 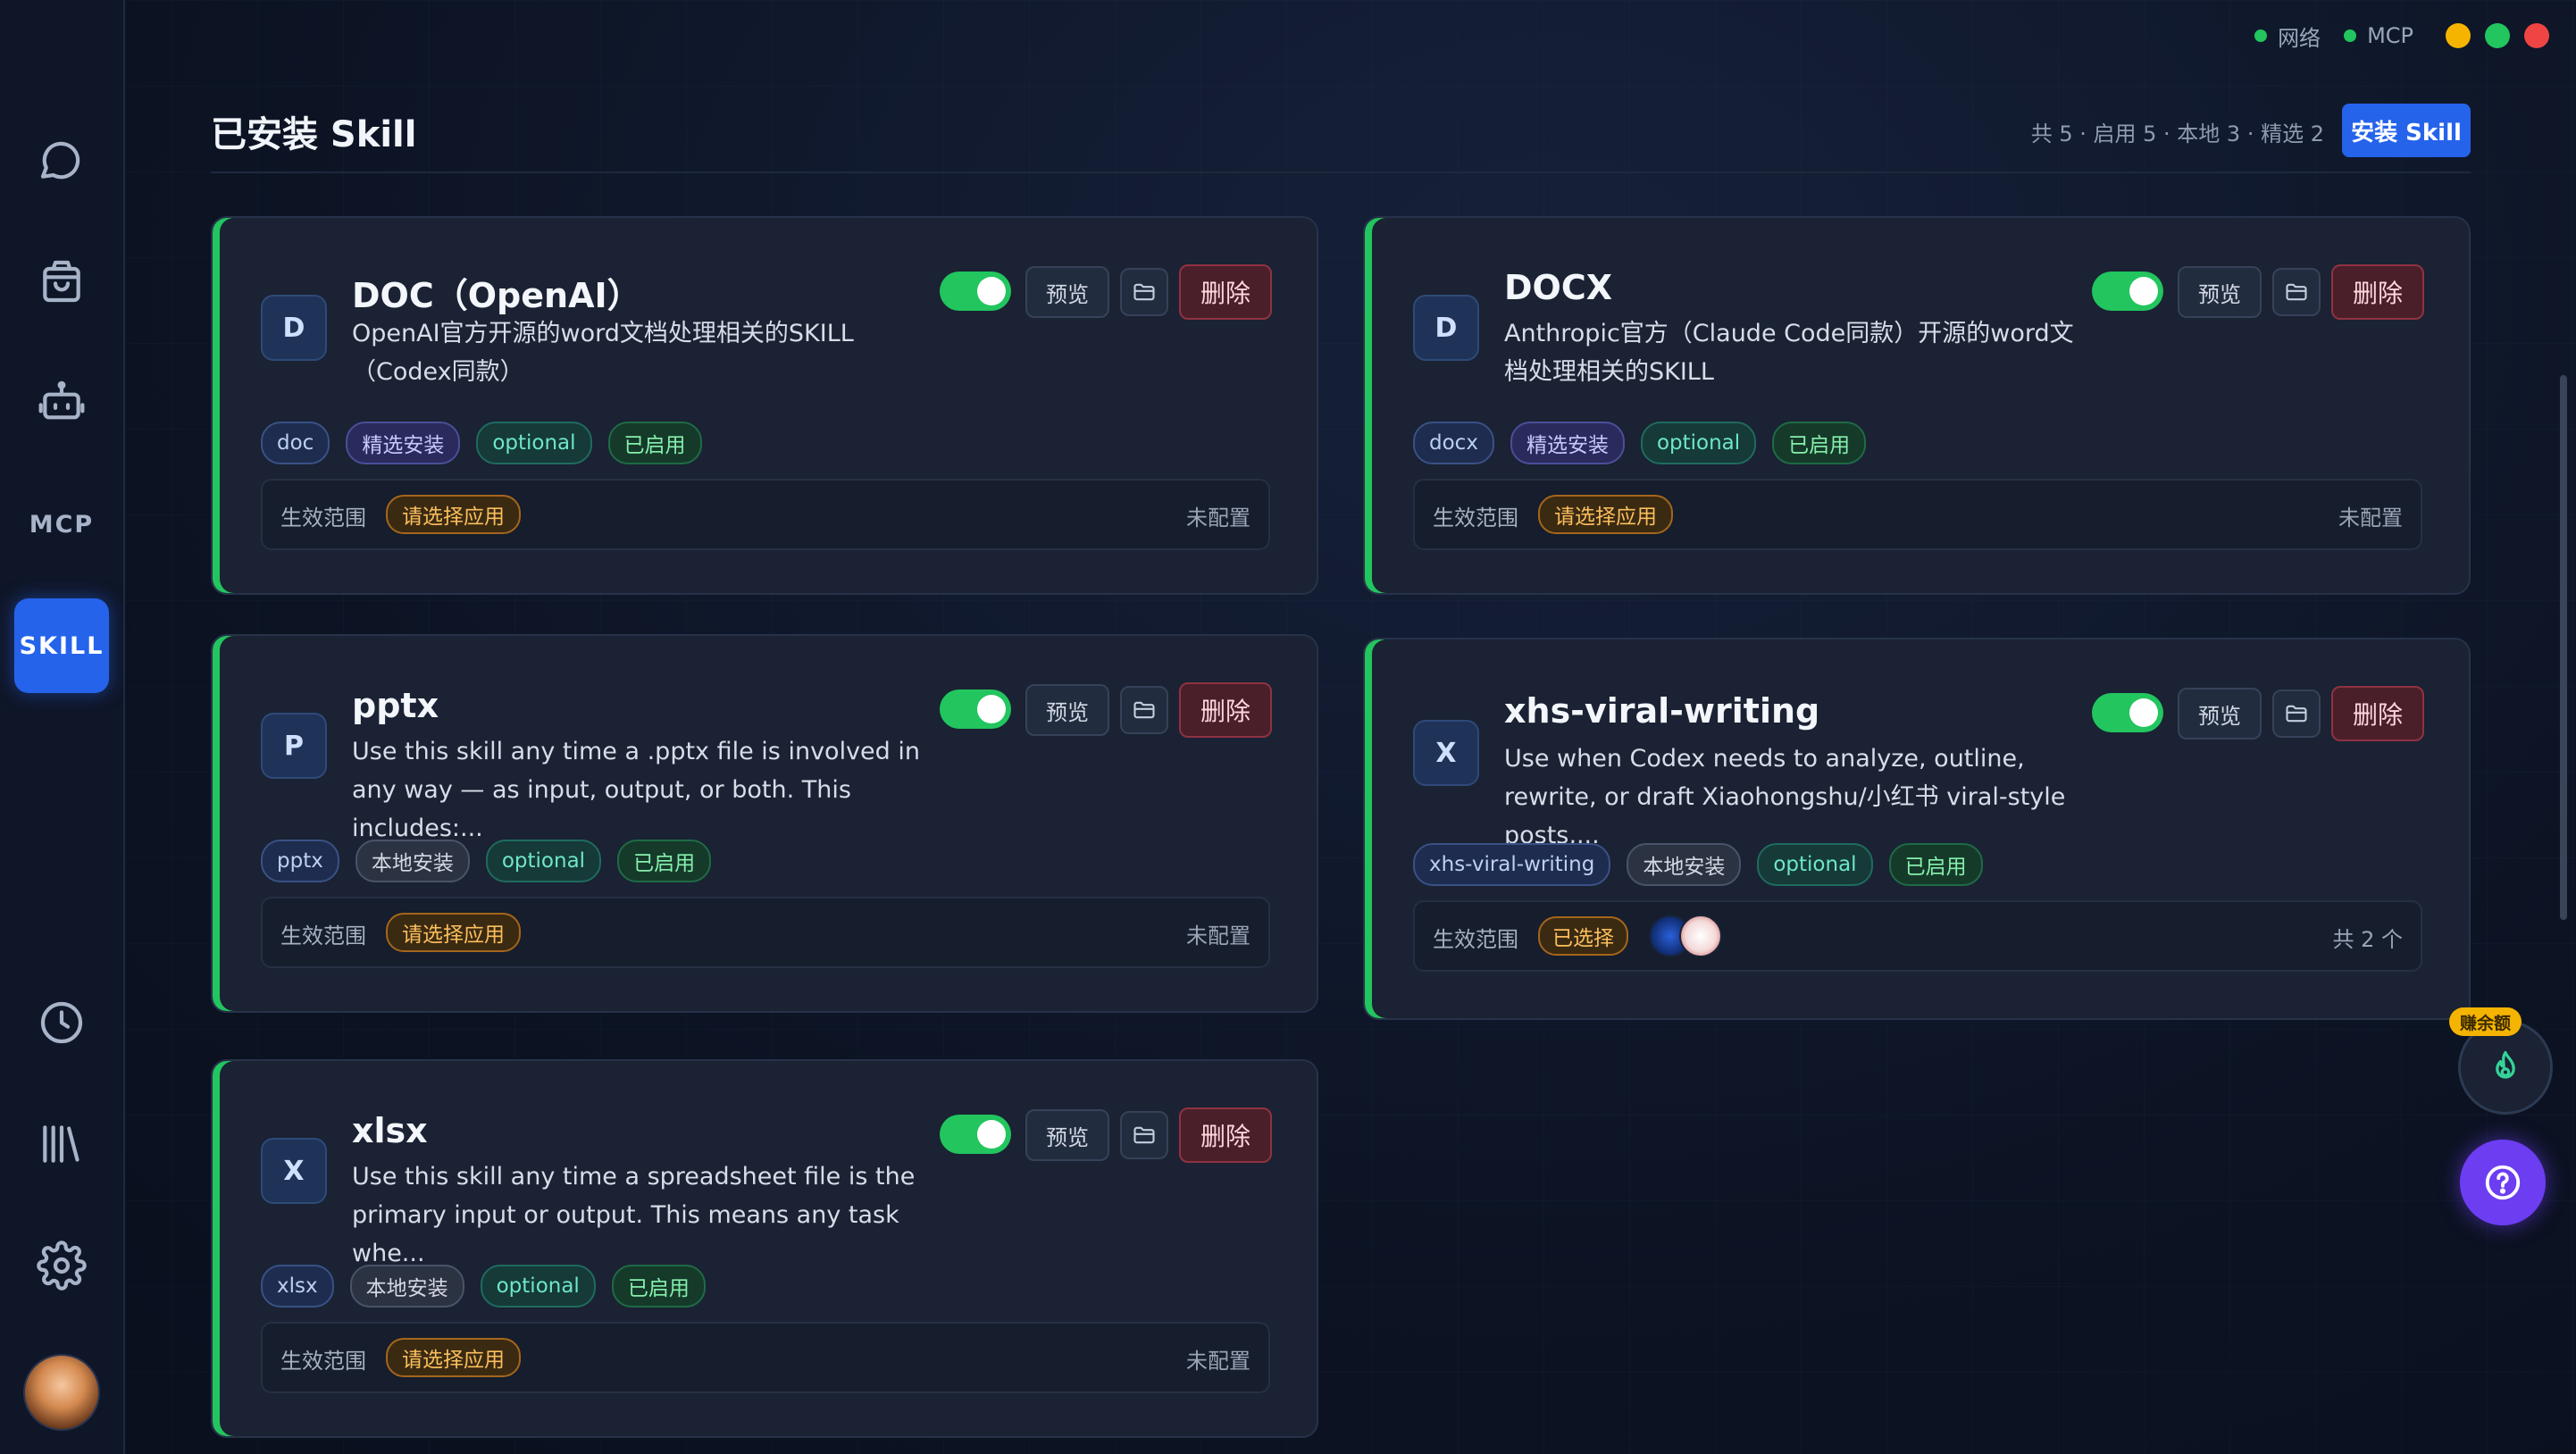 I want to click on sidebar-item-skill: SKILL, so click(x=62, y=645).